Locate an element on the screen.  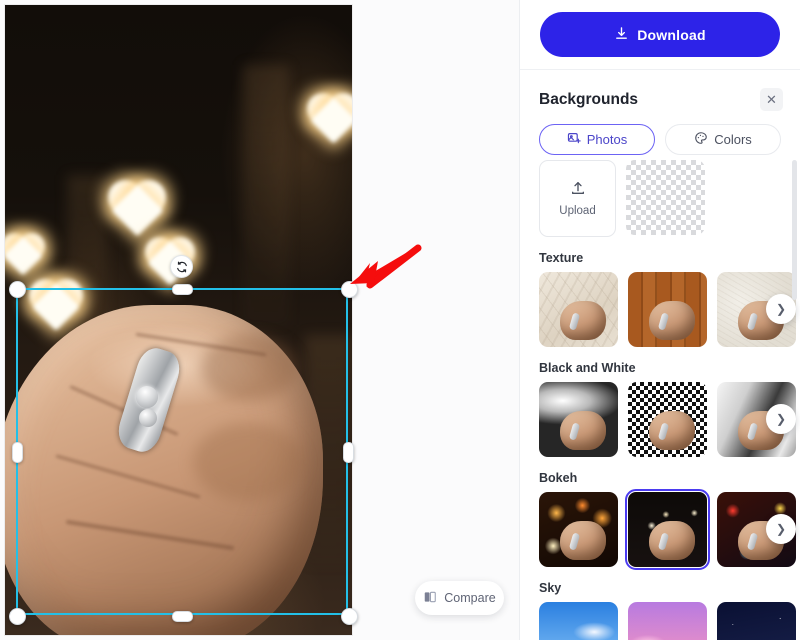
tab-colors: Colors is located at coordinates (723, 139).